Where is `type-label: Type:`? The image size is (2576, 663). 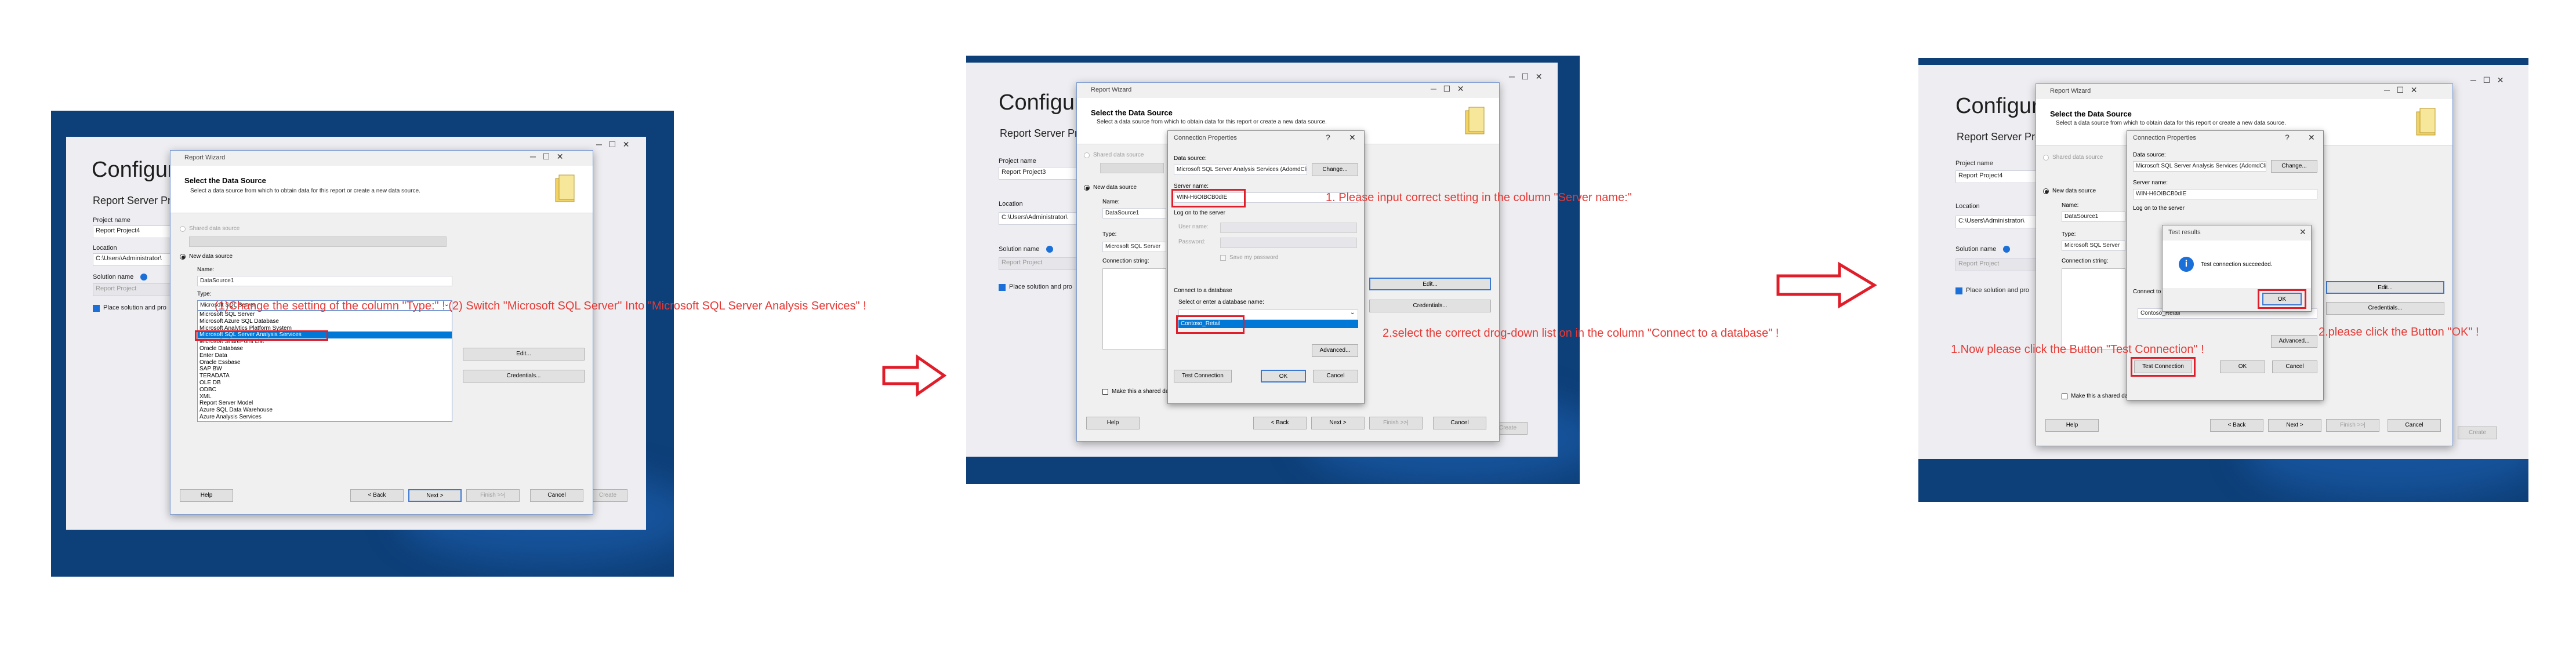 type-label: Type: is located at coordinates (1109, 235).